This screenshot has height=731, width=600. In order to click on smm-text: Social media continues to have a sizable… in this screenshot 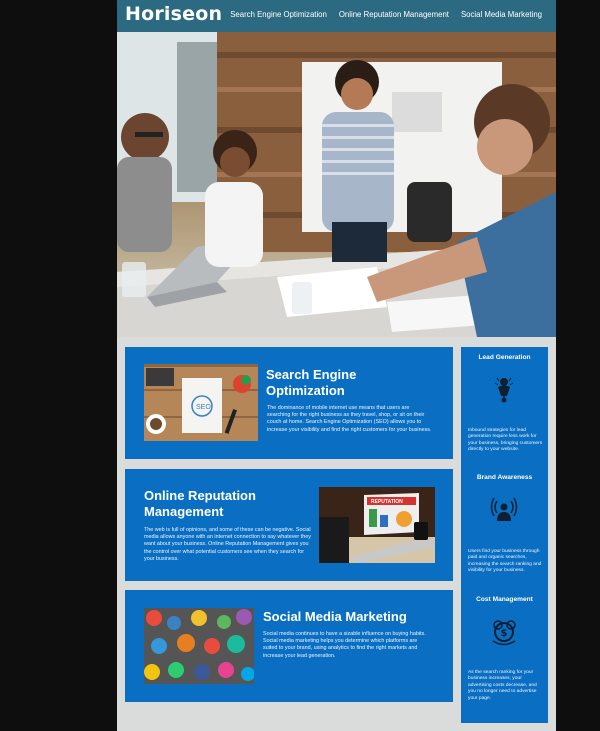, I will do `click(344, 645)`.